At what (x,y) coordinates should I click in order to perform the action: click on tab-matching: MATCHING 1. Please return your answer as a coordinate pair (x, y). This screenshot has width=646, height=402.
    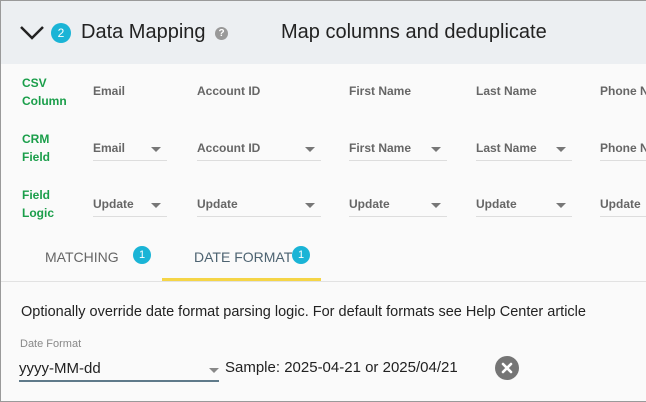
    Looking at the image, I should click on (91, 259).